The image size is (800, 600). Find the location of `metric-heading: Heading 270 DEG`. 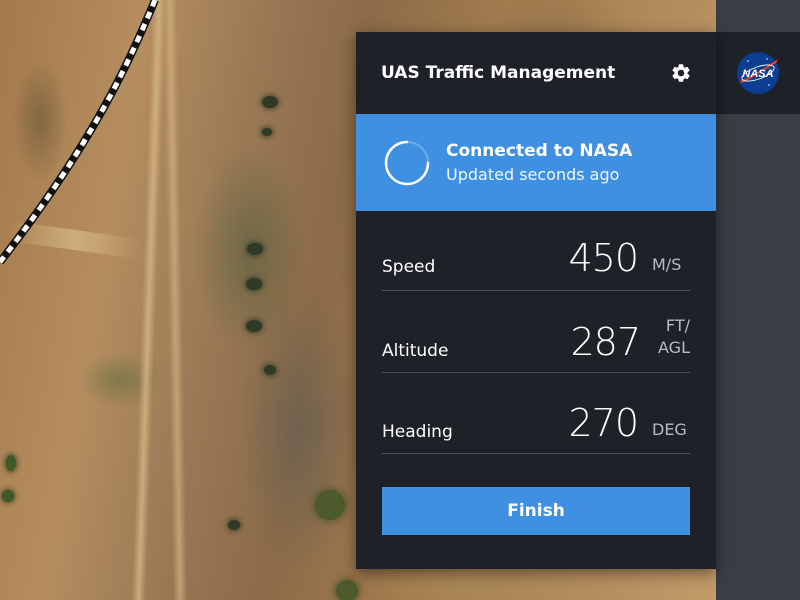

metric-heading: Heading 270 DEG is located at coordinates (536, 413).